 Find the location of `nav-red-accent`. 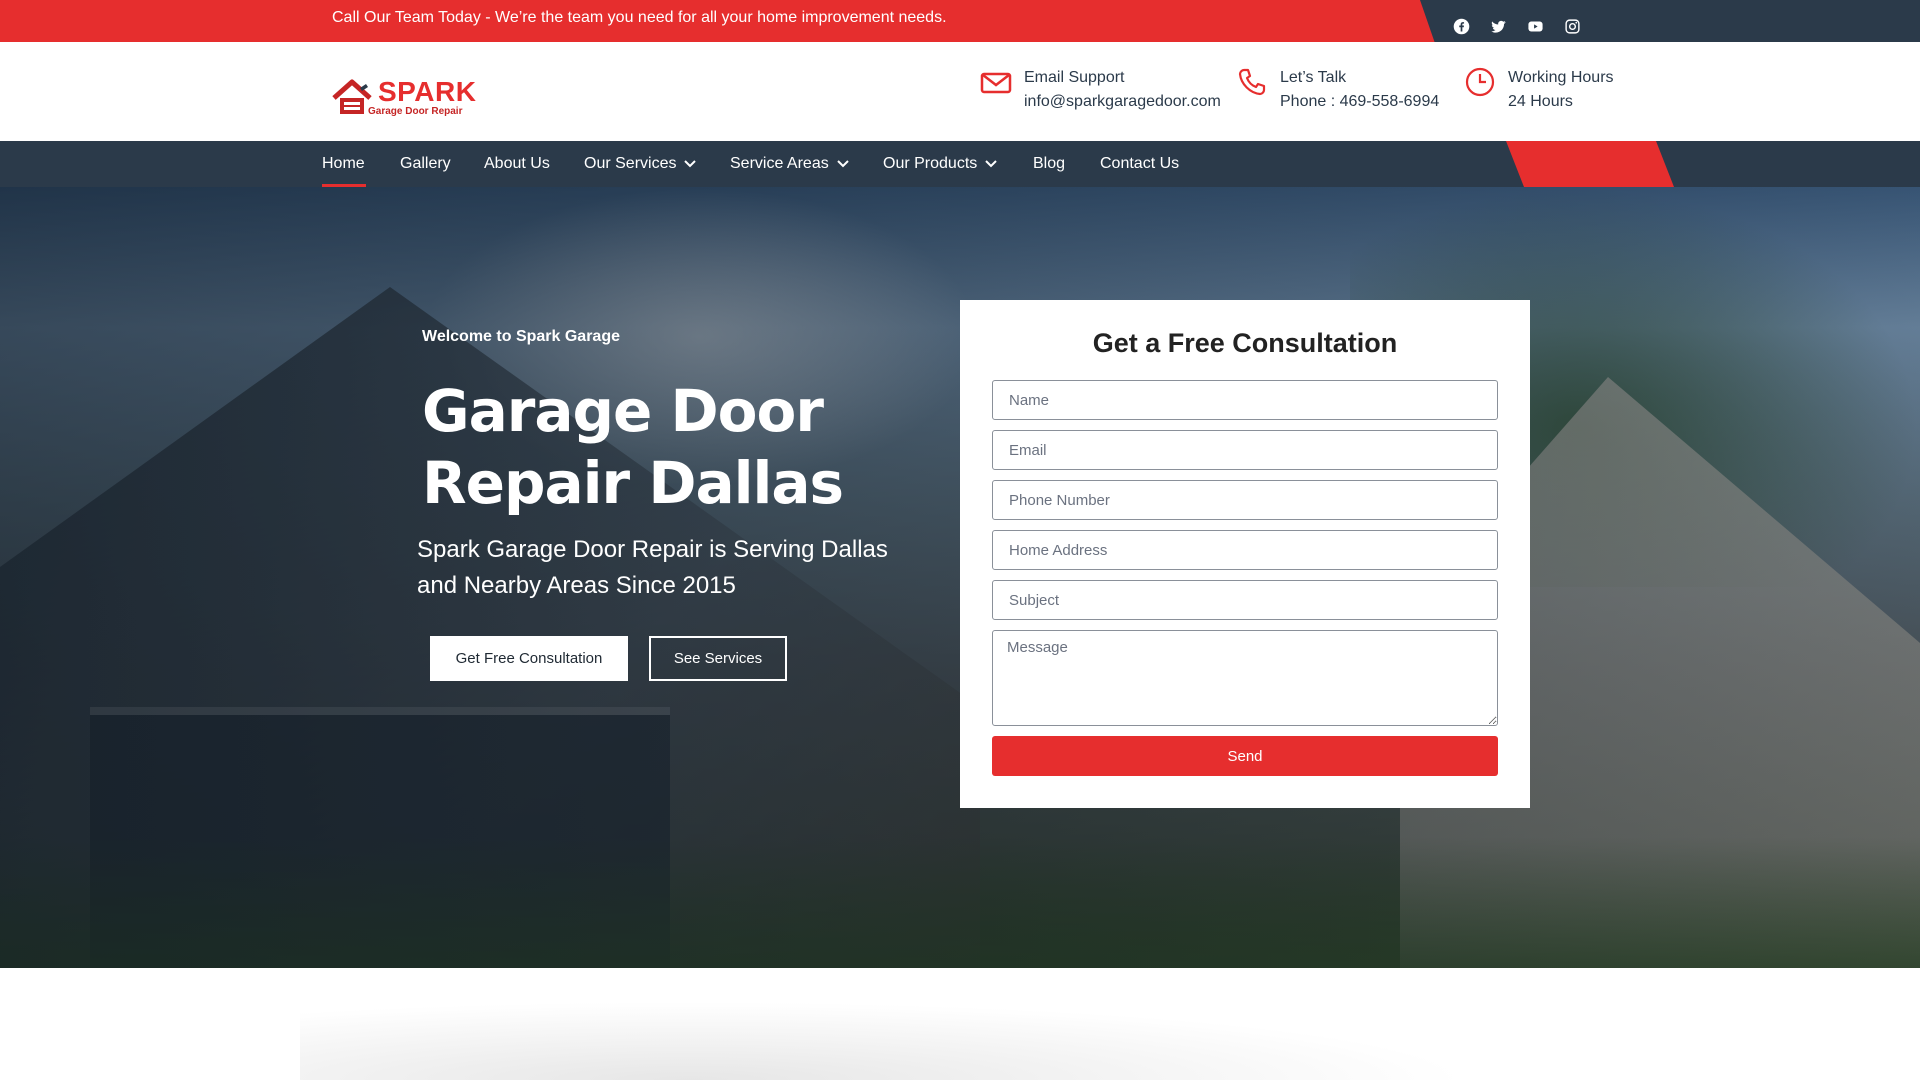

nav-red-accent is located at coordinates (1590, 164).